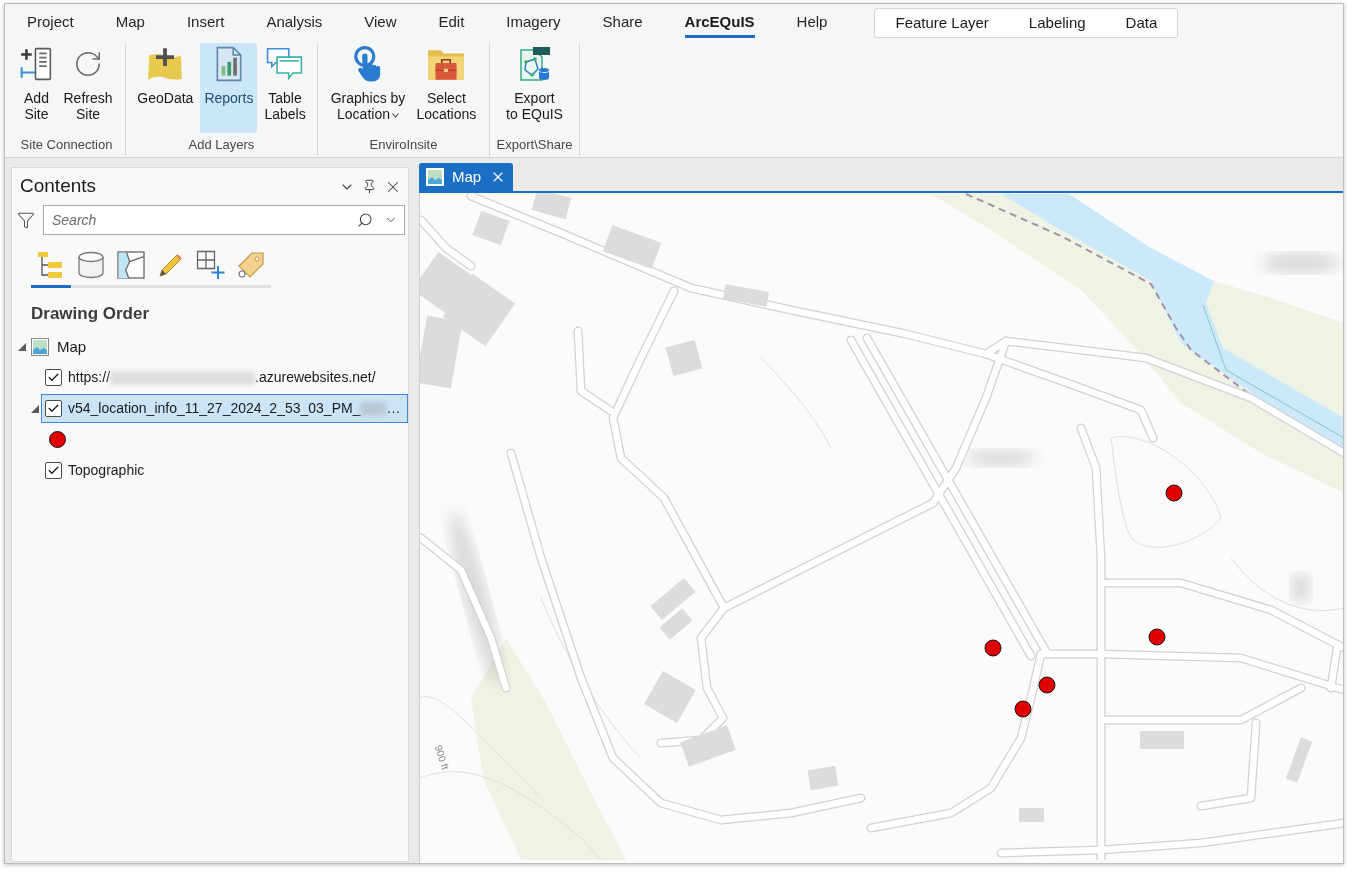 Image resolution: width=1352 pixels, height=872 pixels. What do you see at coordinates (36, 64) in the screenshot?
I see `server-plus-icon` at bounding box center [36, 64].